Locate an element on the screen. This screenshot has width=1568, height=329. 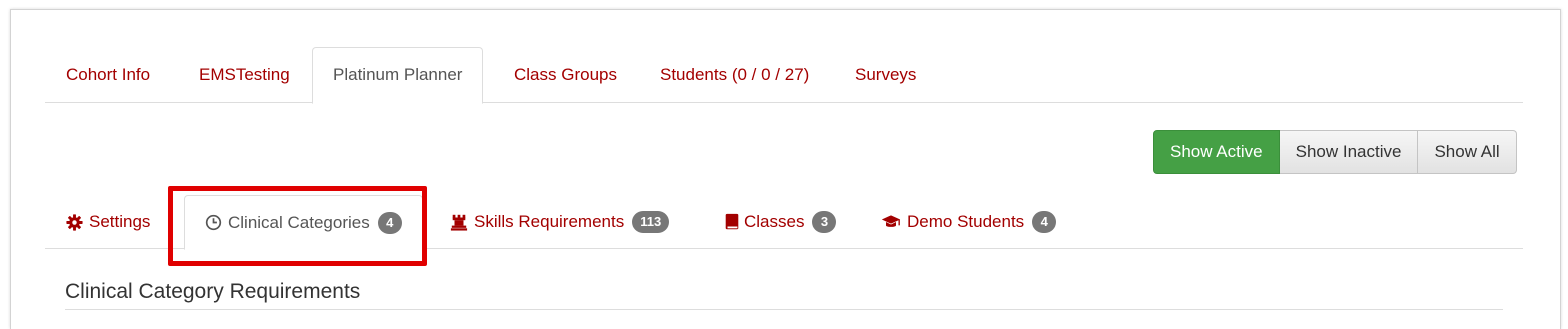
tab-platinum-planner: Platinum Planner is located at coordinates (398, 75).